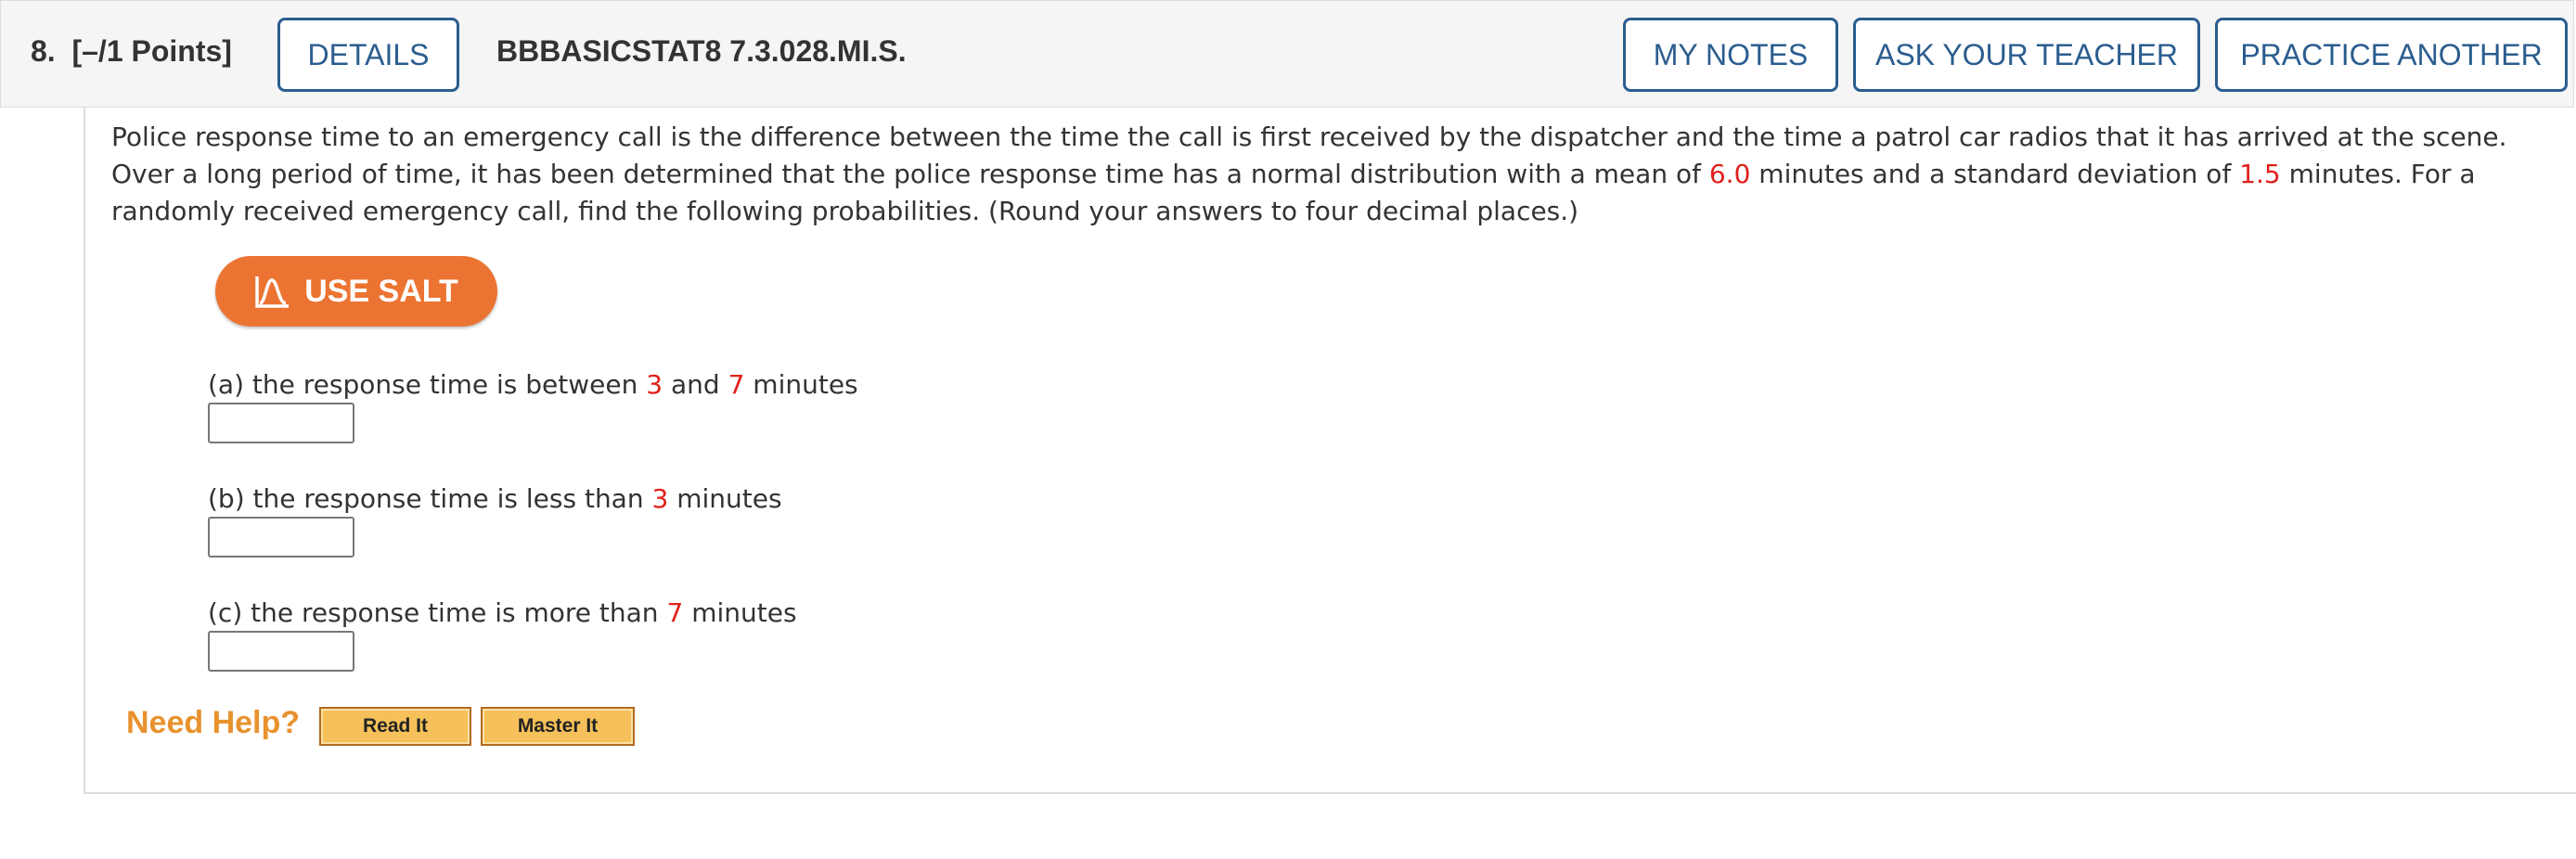 The width and height of the screenshot is (2576, 859). What do you see at coordinates (381, 291) in the screenshot?
I see `use-salt-label: USE SALT` at bounding box center [381, 291].